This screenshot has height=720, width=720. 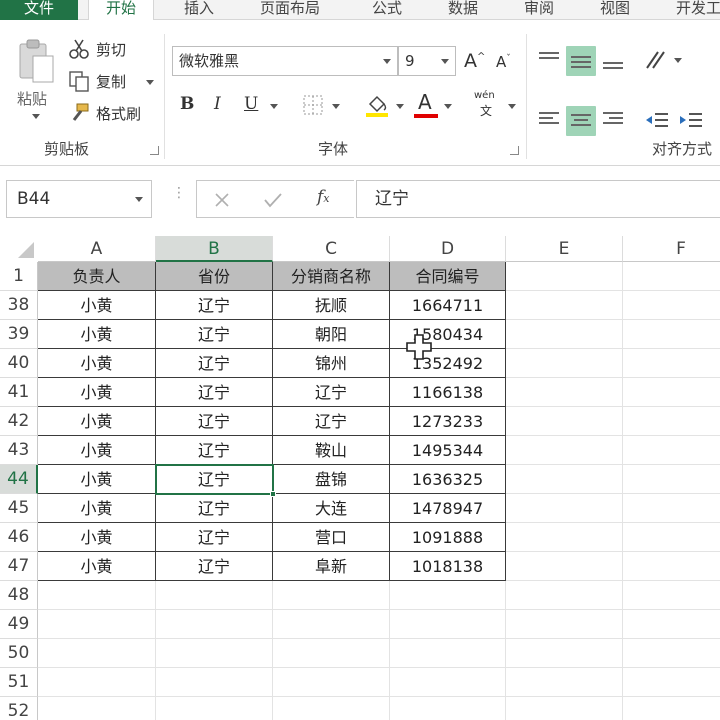 What do you see at coordinates (19, 392) in the screenshot?
I see `row-header: 41` at bounding box center [19, 392].